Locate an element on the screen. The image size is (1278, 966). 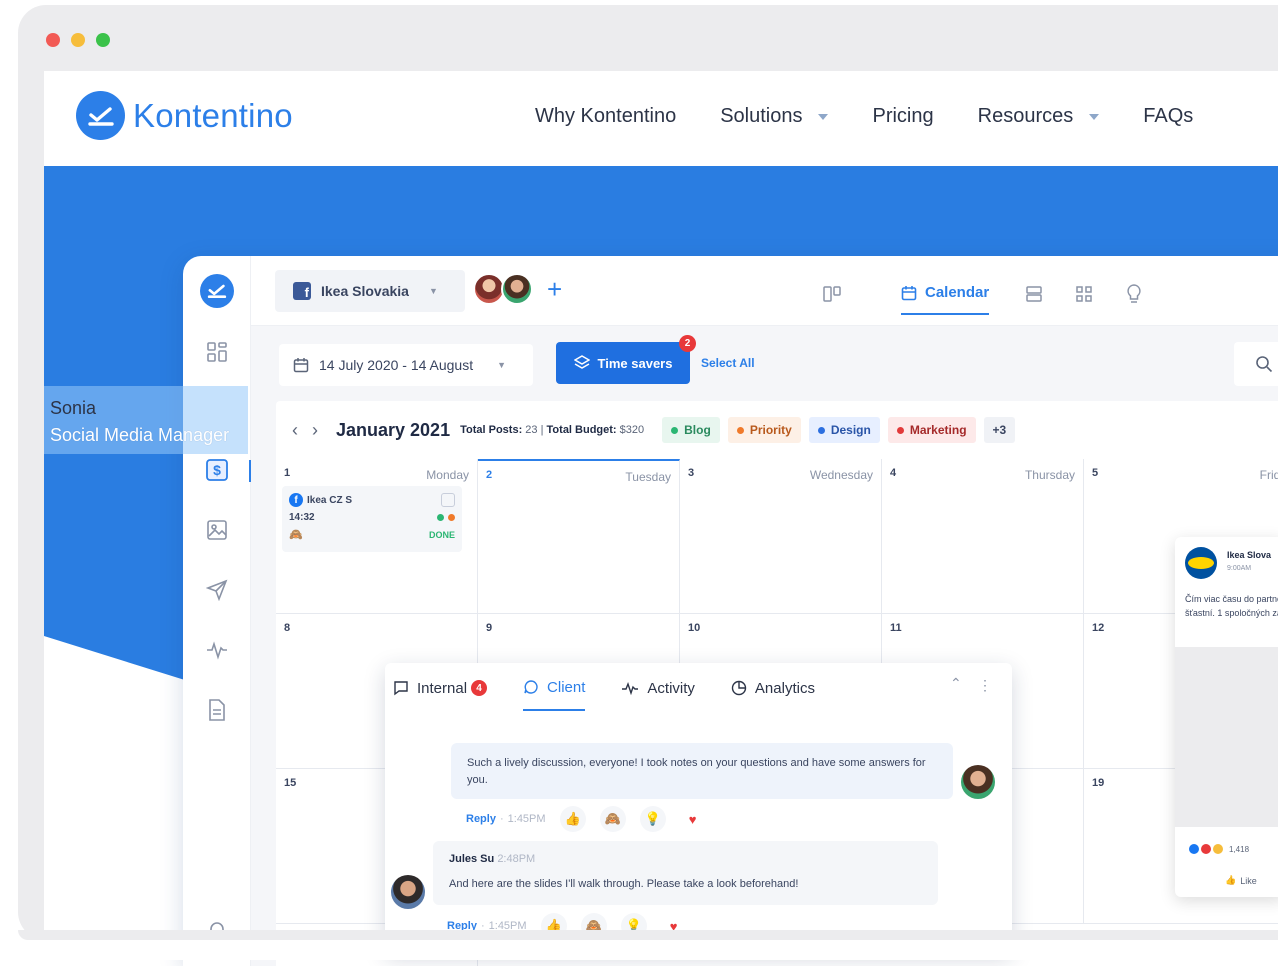
post-time-row: 14:32 is located at coordinates (372, 517).